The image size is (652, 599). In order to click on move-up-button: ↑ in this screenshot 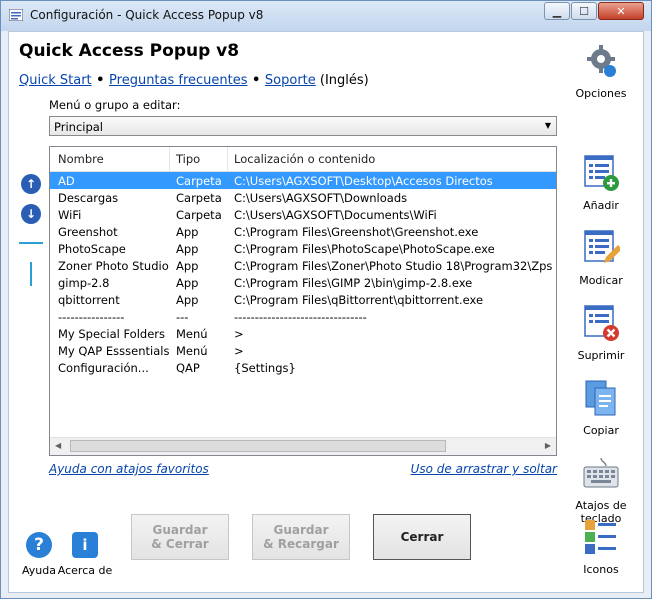, I will do `click(31, 184)`.